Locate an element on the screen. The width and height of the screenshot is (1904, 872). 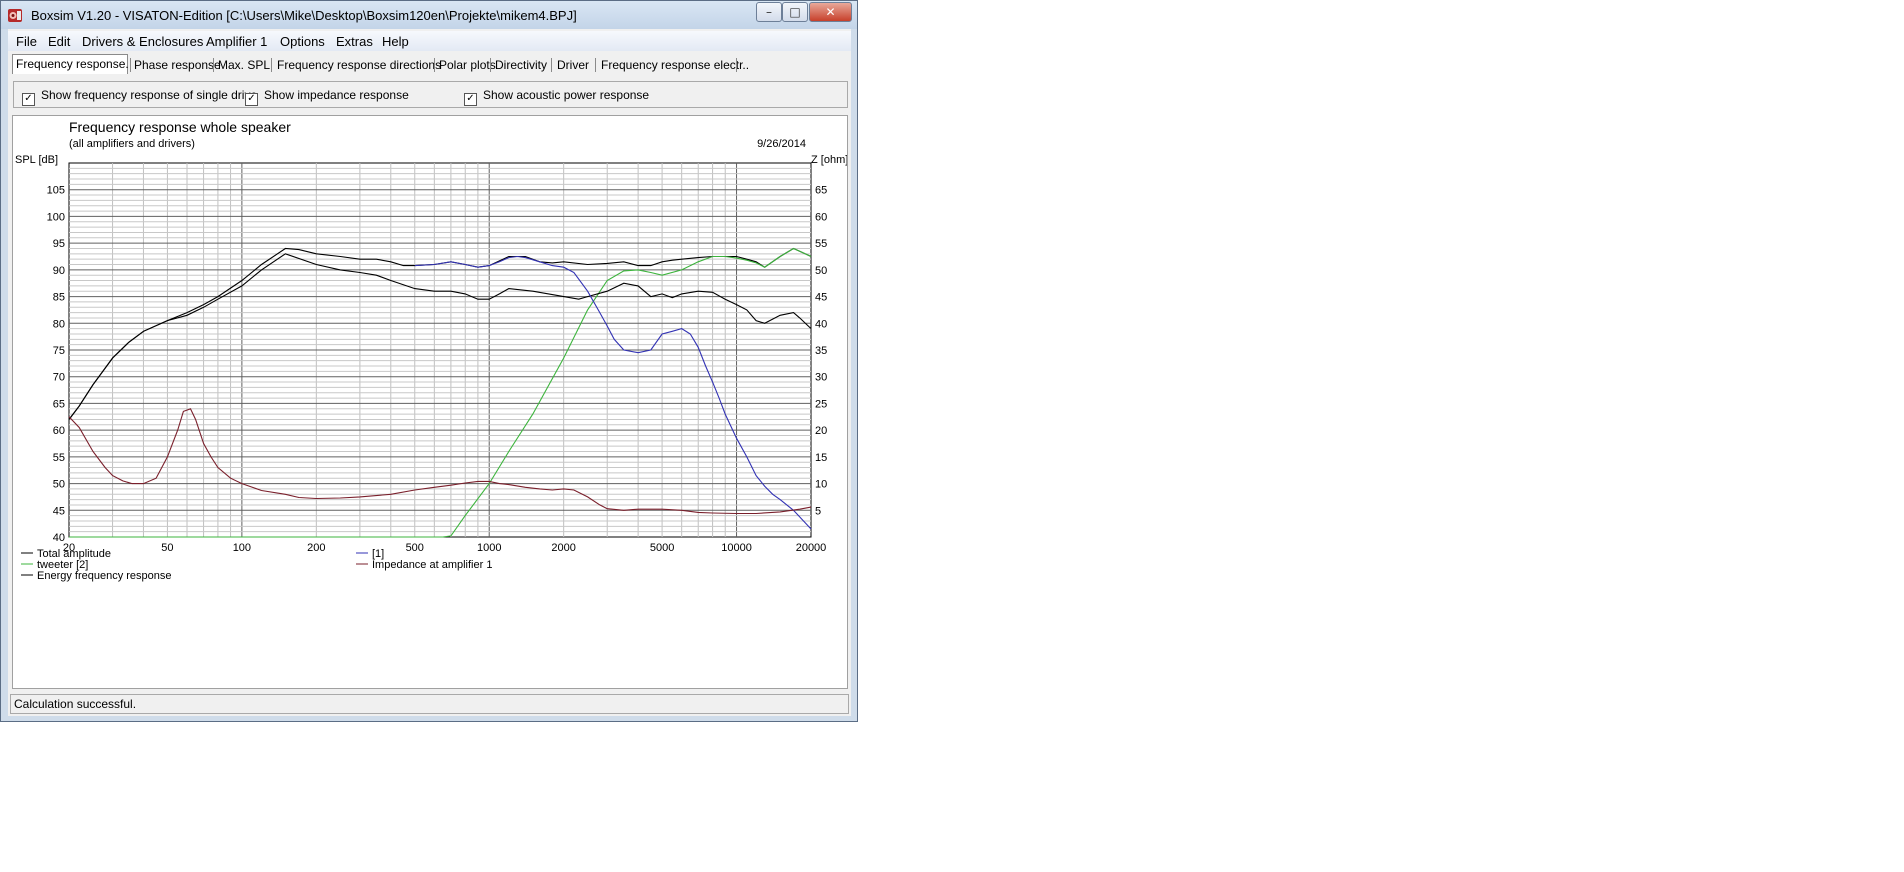
legend-entry: Energy frequency response is located at coordinates (104, 576).